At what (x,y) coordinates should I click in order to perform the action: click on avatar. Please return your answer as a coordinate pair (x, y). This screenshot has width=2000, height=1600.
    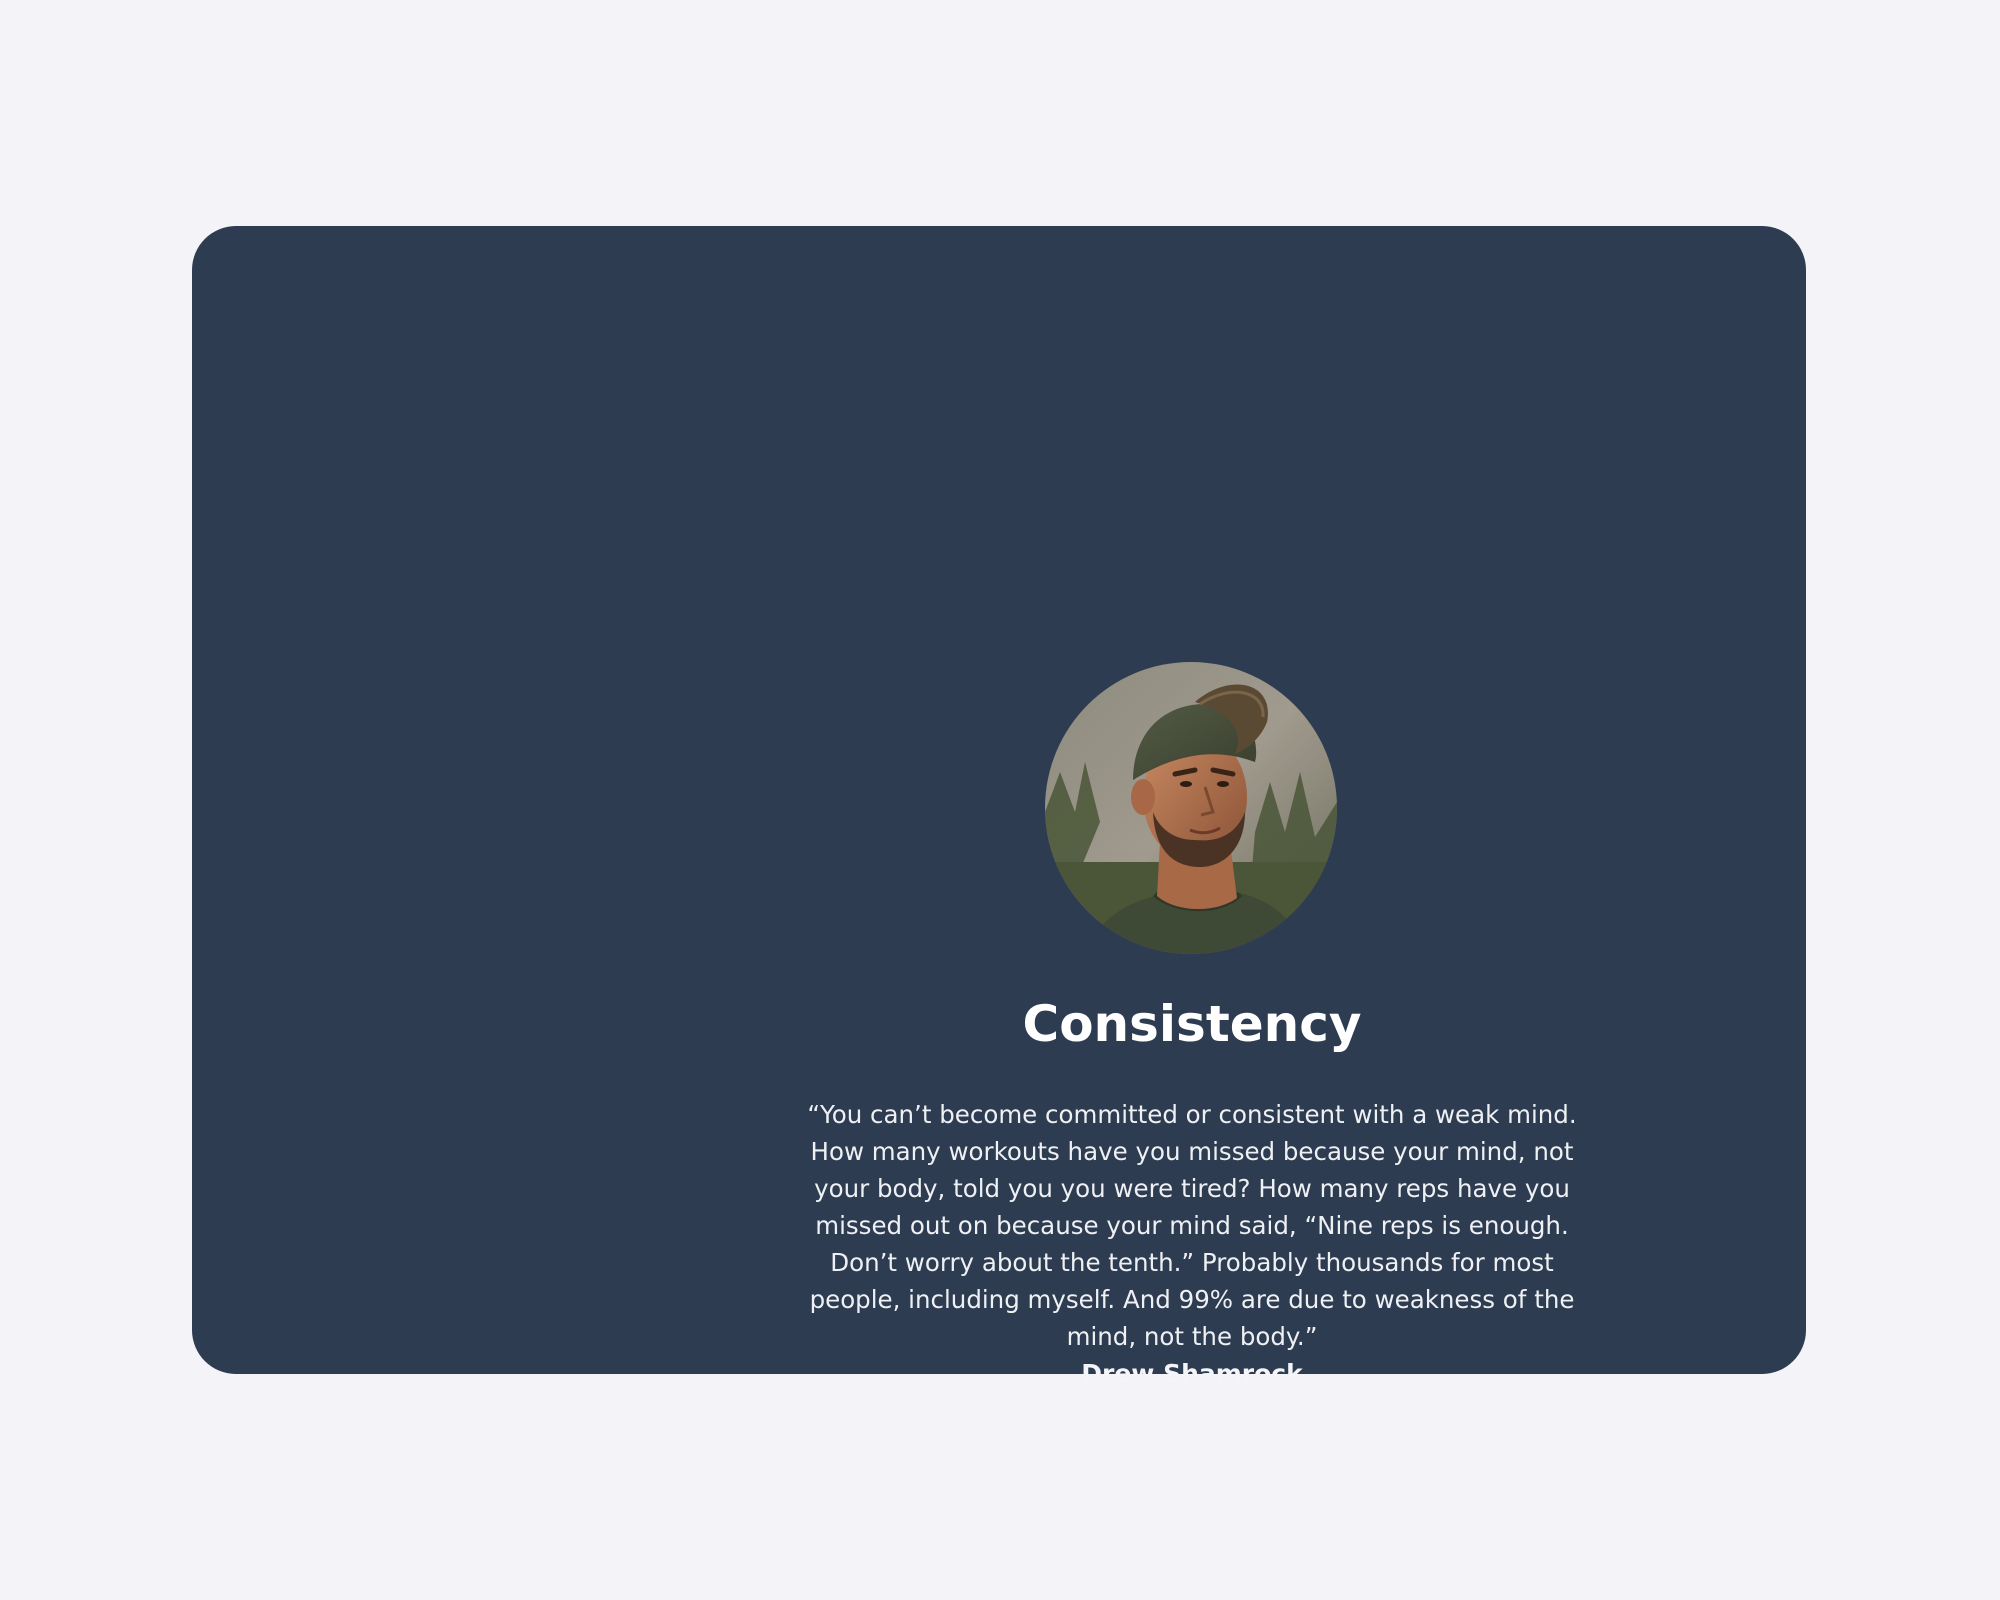
    Looking at the image, I should click on (1191, 808).